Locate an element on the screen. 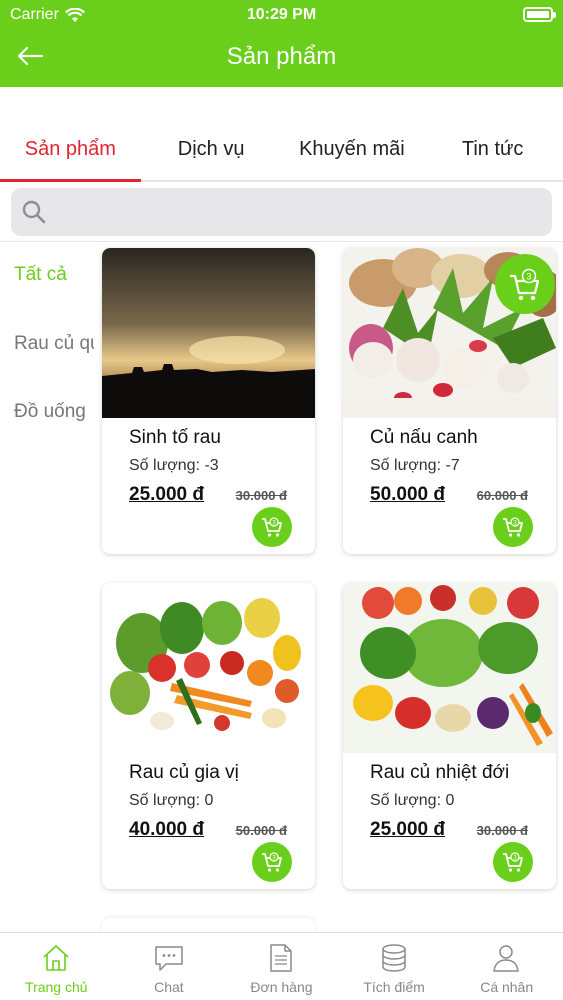 The height and width of the screenshot is (1000, 563). category-vegetables: Rau củ quả is located at coordinates (54, 344).